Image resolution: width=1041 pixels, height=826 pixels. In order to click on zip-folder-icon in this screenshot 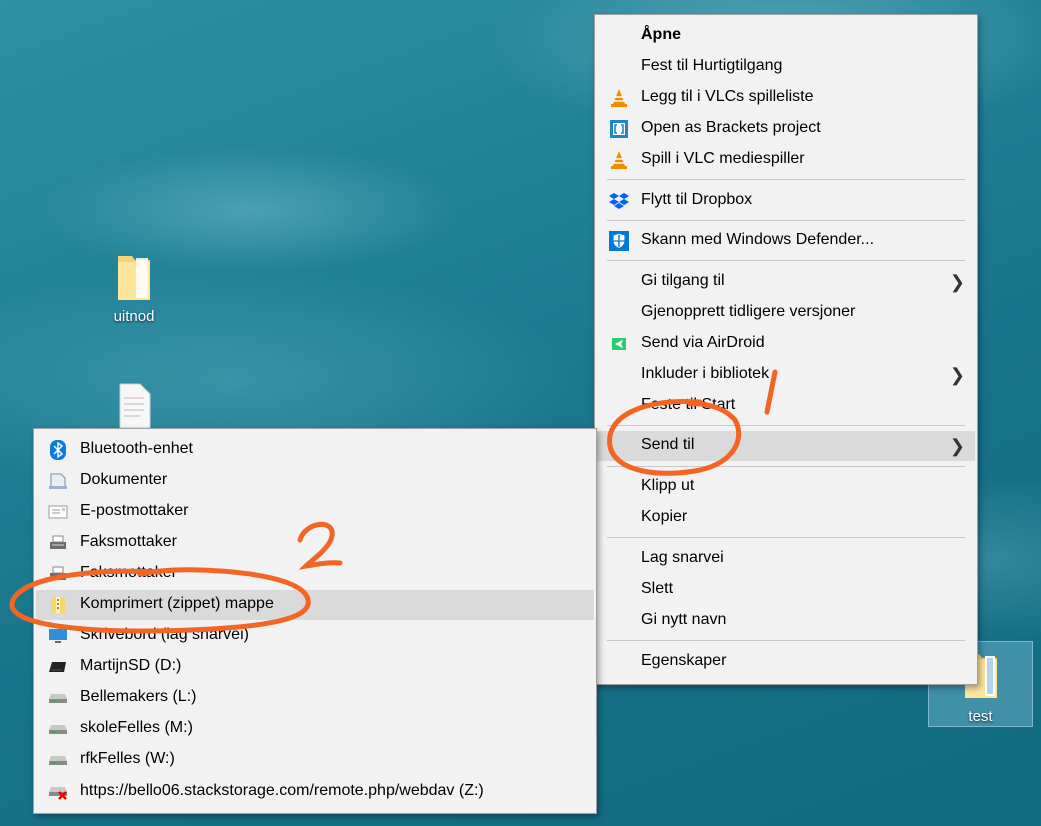, I will do `click(58, 605)`.